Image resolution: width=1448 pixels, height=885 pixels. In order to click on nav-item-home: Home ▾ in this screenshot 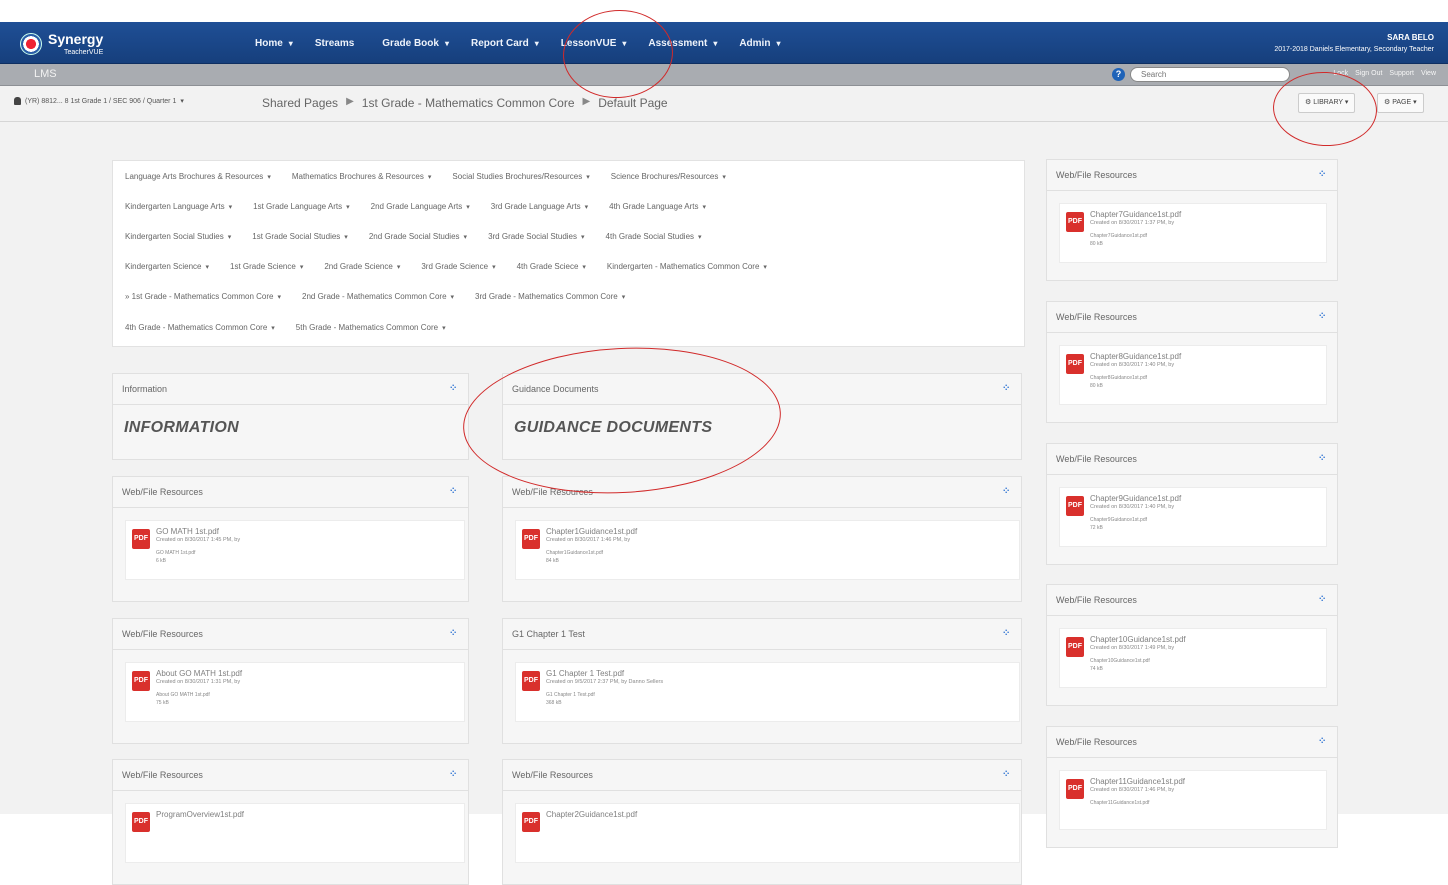, I will do `click(274, 43)`.